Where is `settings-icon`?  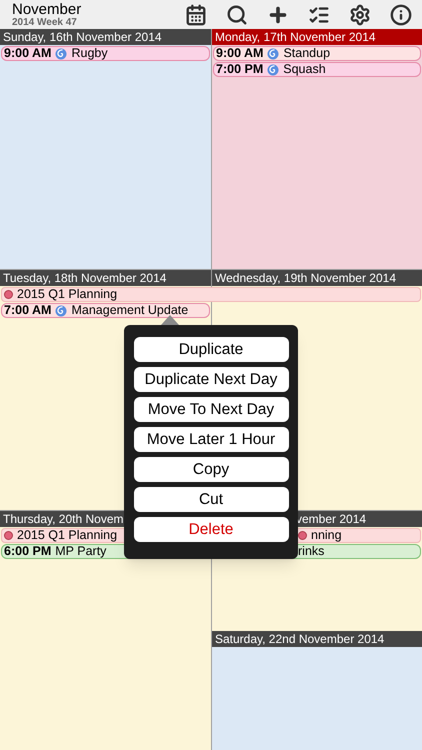
settings-icon is located at coordinates (360, 15).